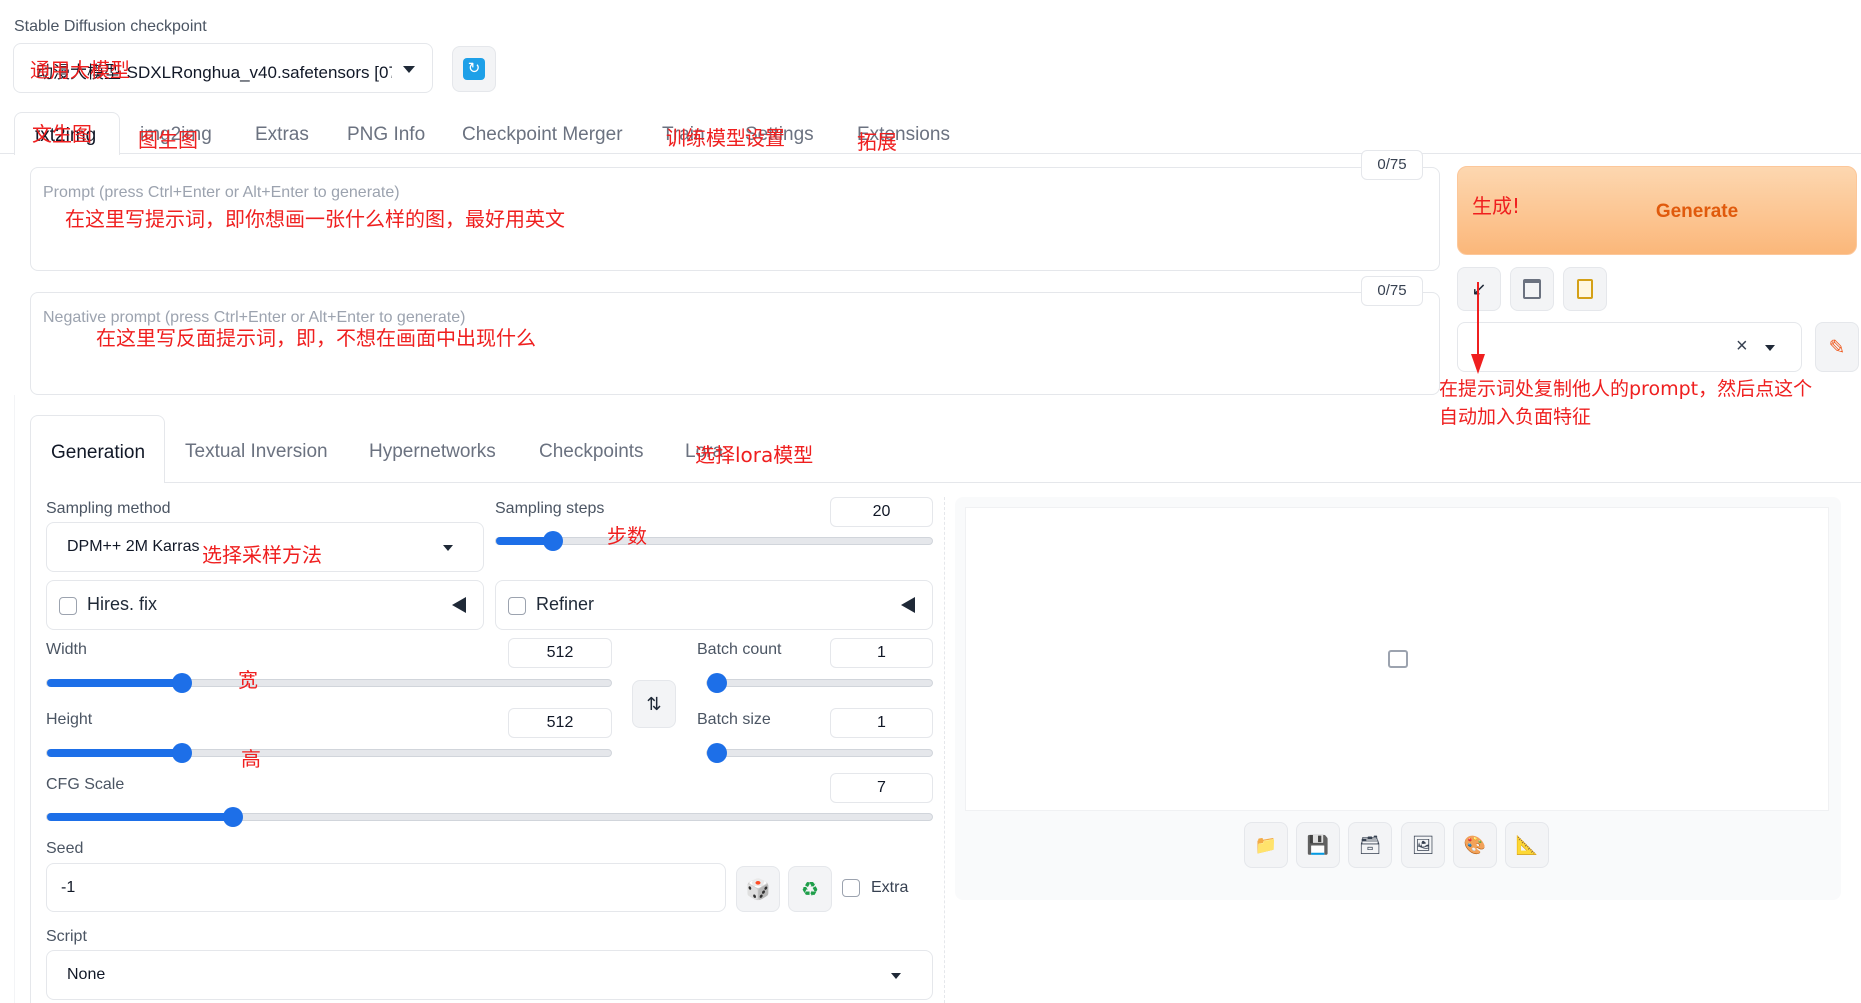 This screenshot has width=1861, height=1003. I want to click on styles-dropdown: ×, so click(1629, 347).